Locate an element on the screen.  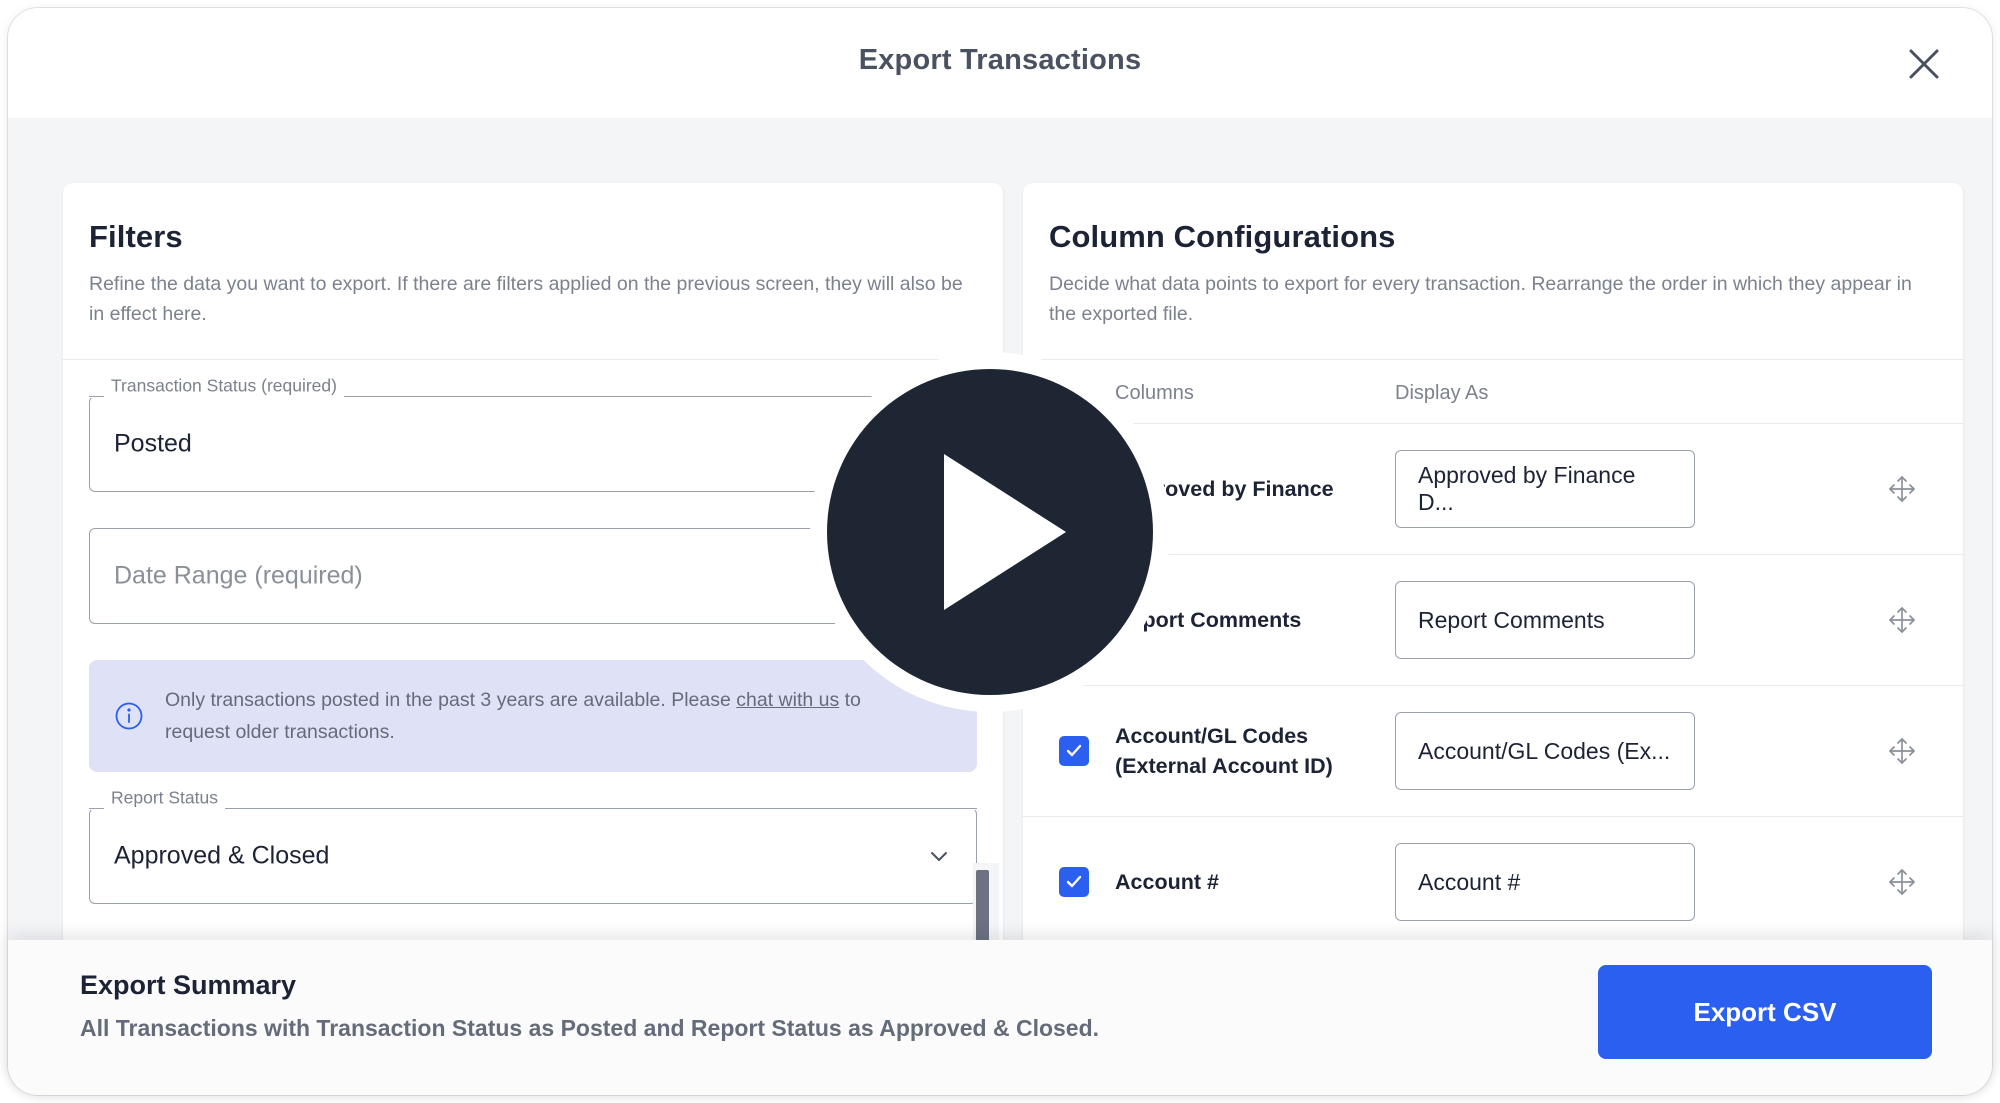
close-icon is located at coordinates (1924, 64).